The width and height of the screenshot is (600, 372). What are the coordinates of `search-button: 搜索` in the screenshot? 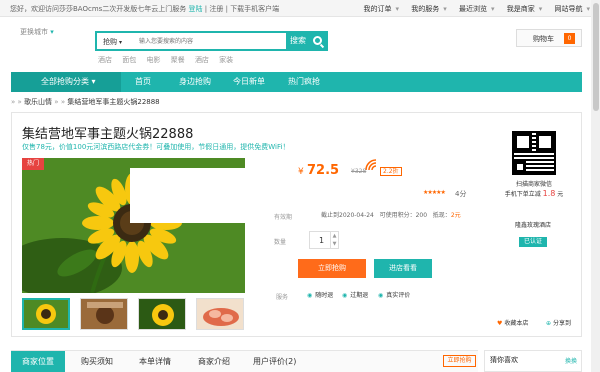 It's located at (306, 41).